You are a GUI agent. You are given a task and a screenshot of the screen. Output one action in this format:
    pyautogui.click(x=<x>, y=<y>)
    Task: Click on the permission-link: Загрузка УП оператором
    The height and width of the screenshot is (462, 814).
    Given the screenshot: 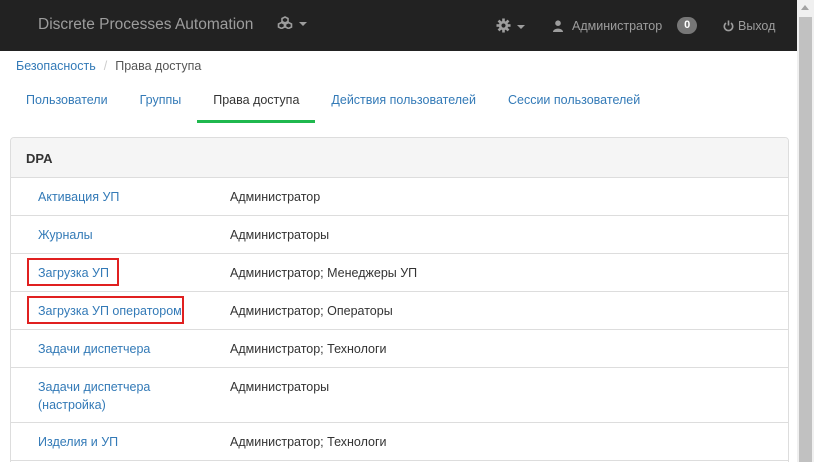 What is the action you would take?
    pyautogui.click(x=110, y=311)
    